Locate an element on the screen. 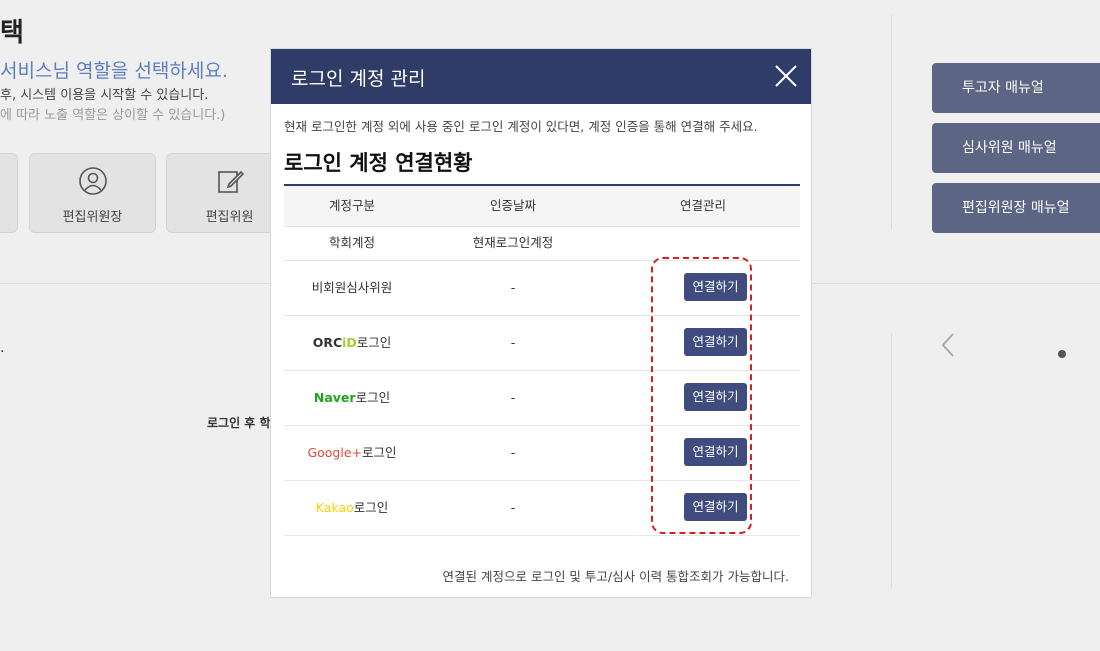  modal-footer-note: 연결된 계정으로 로그인 및 투고/심사 이력 통합조회가 가능합니다. is located at coordinates (616, 576).